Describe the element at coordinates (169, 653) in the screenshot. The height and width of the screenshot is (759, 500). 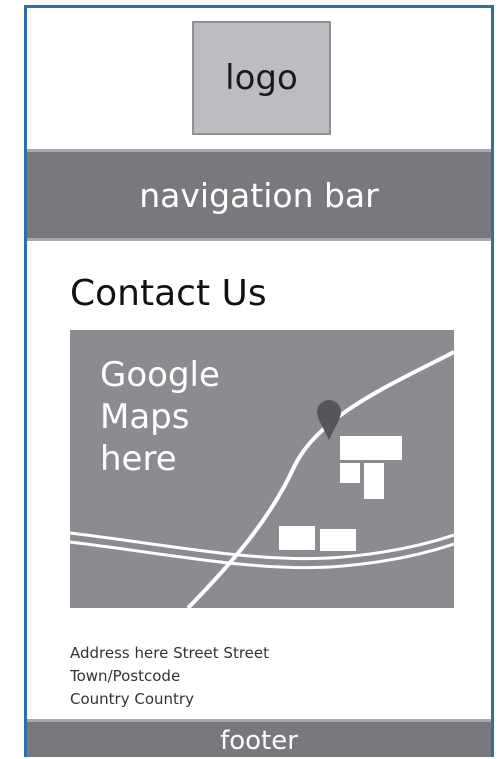
I see `address-line: Address here Street Street` at that location.